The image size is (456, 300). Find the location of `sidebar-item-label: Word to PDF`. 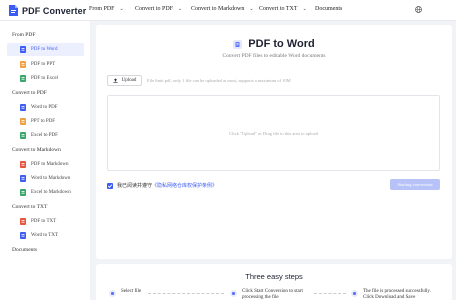

sidebar-item-label: Word to PDF is located at coordinates (44, 107).